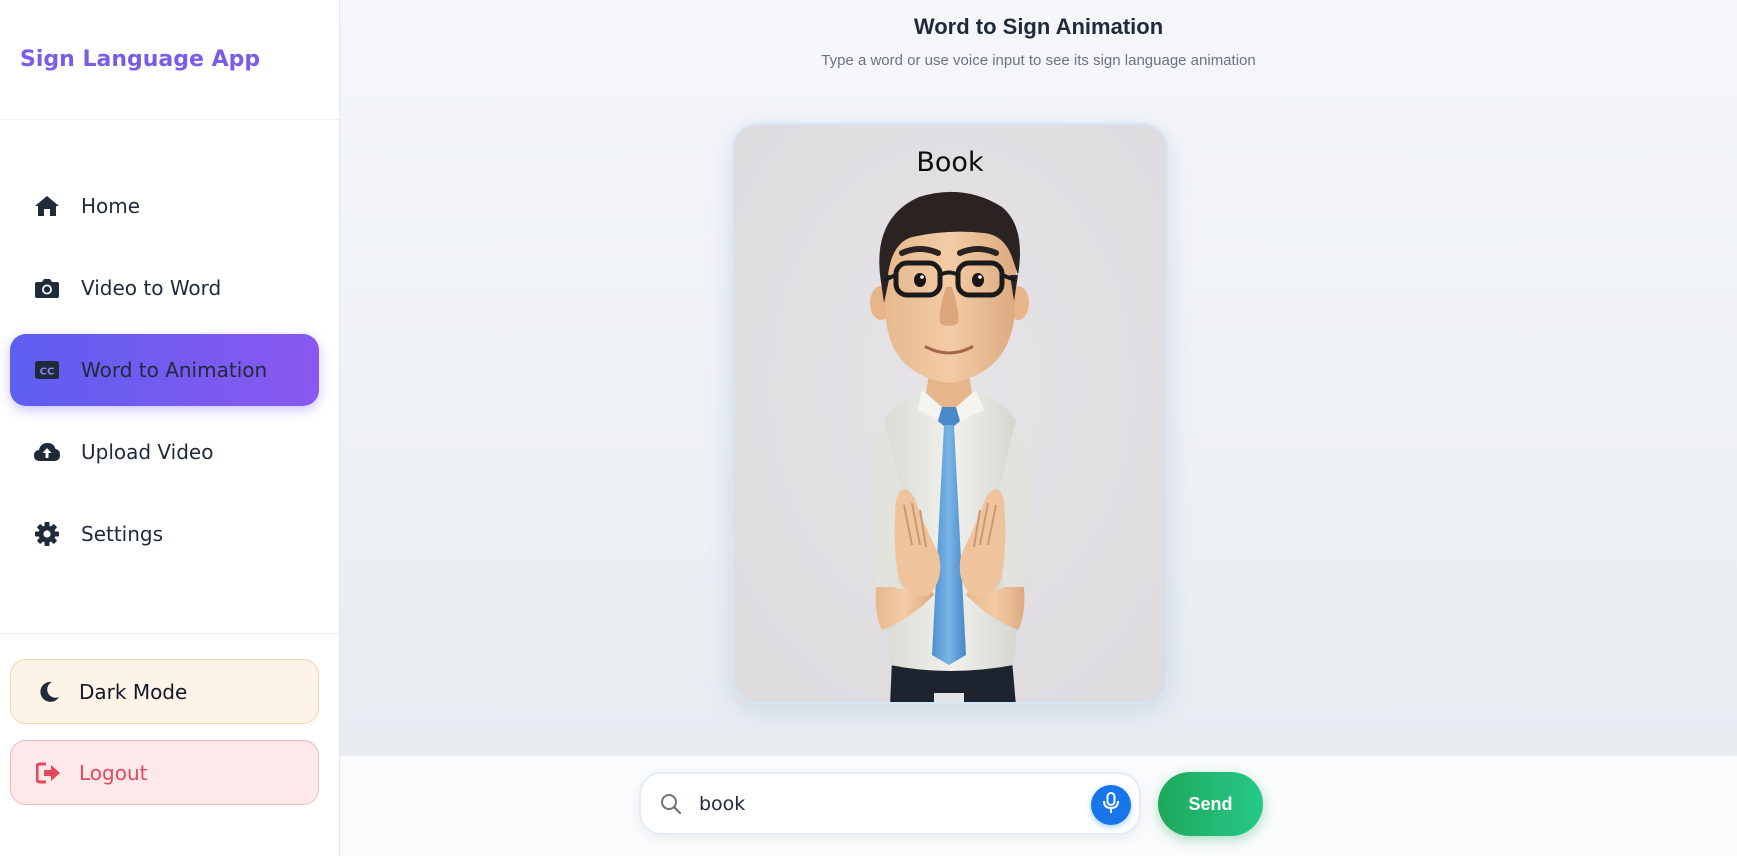  Describe the element at coordinates (151, 288) in the screenshot. I see `sidebar-item-label: Video to Word` at that location.